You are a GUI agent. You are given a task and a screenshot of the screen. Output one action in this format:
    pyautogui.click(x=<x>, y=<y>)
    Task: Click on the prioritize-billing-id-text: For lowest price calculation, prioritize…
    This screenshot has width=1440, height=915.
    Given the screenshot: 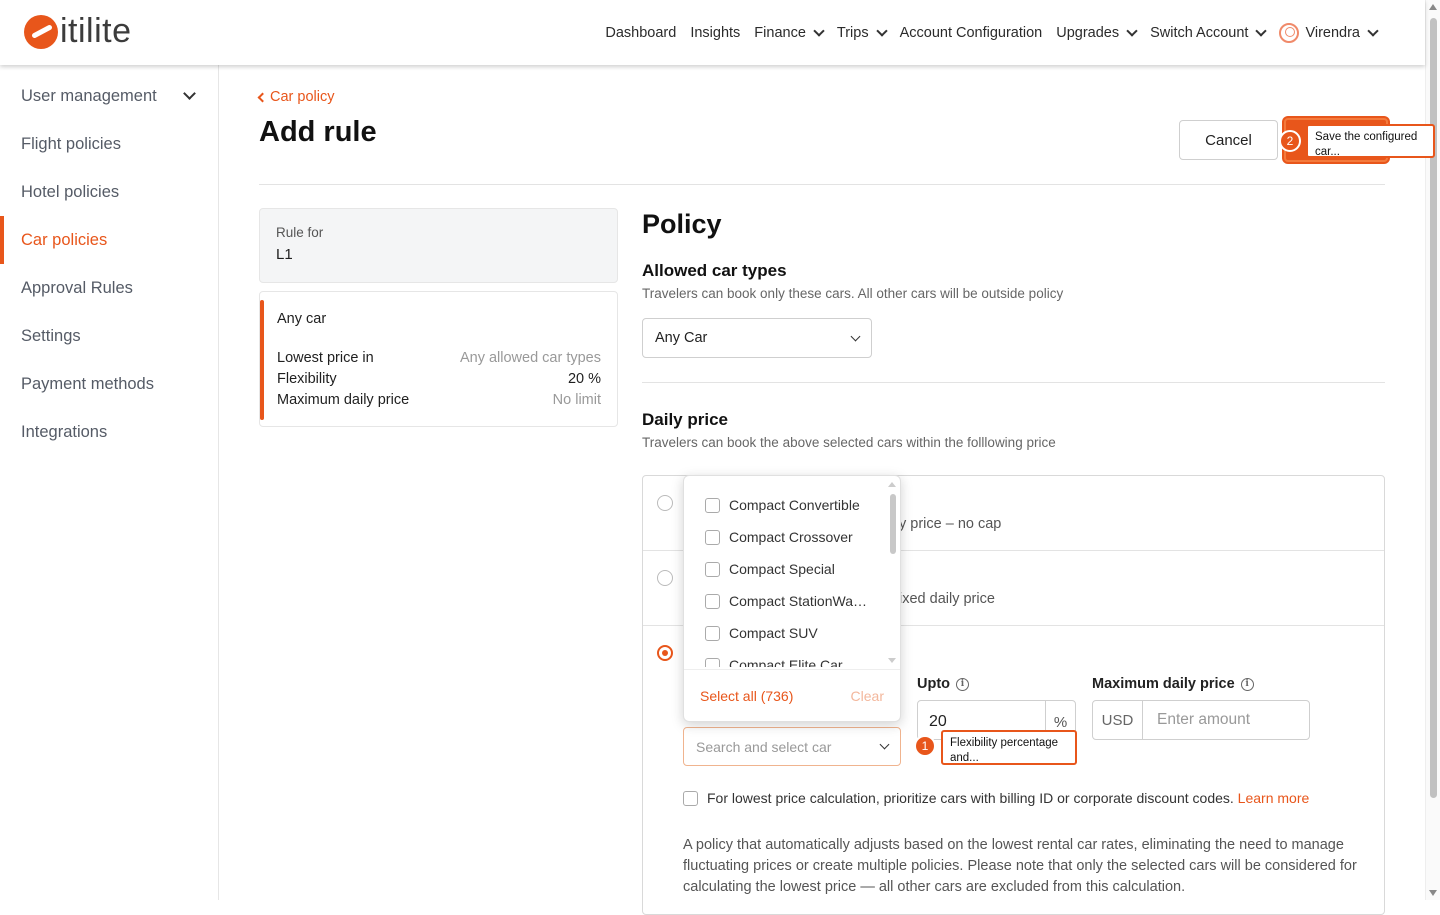 What is the action you would take?
    pyautogui.click(x=1008, y=798)
    